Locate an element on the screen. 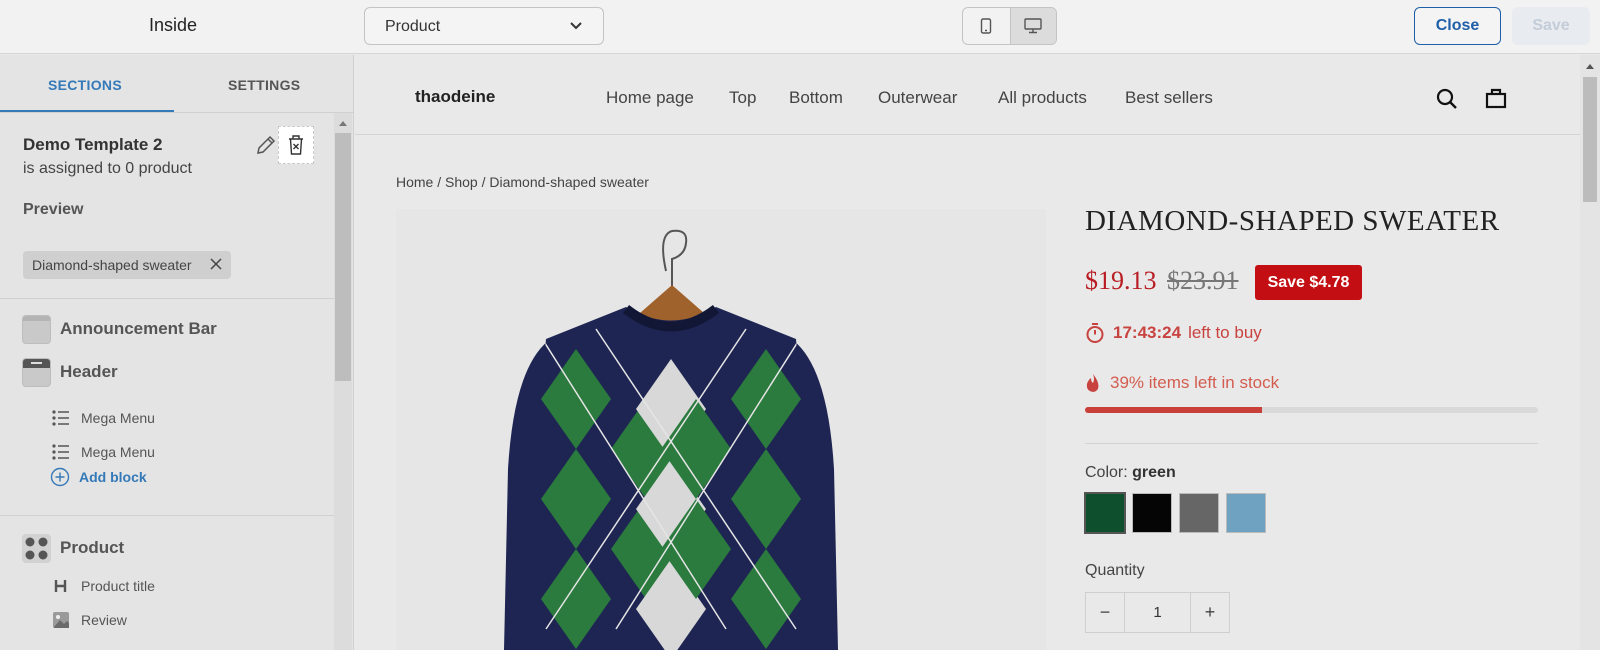 Image resolution: width=1600 pixels, height=650 pixels. store-logo: thaodeine is located at coordinates (455, 97).